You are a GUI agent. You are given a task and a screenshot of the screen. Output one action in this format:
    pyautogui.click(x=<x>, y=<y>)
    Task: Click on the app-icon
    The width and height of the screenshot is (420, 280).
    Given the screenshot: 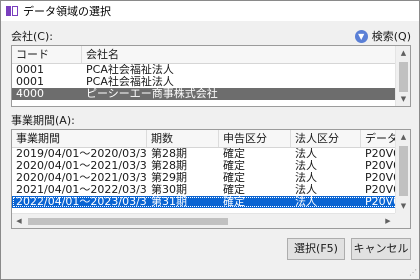 What is the action you would take?
    pyautogui.click(x=12, y=11)
    